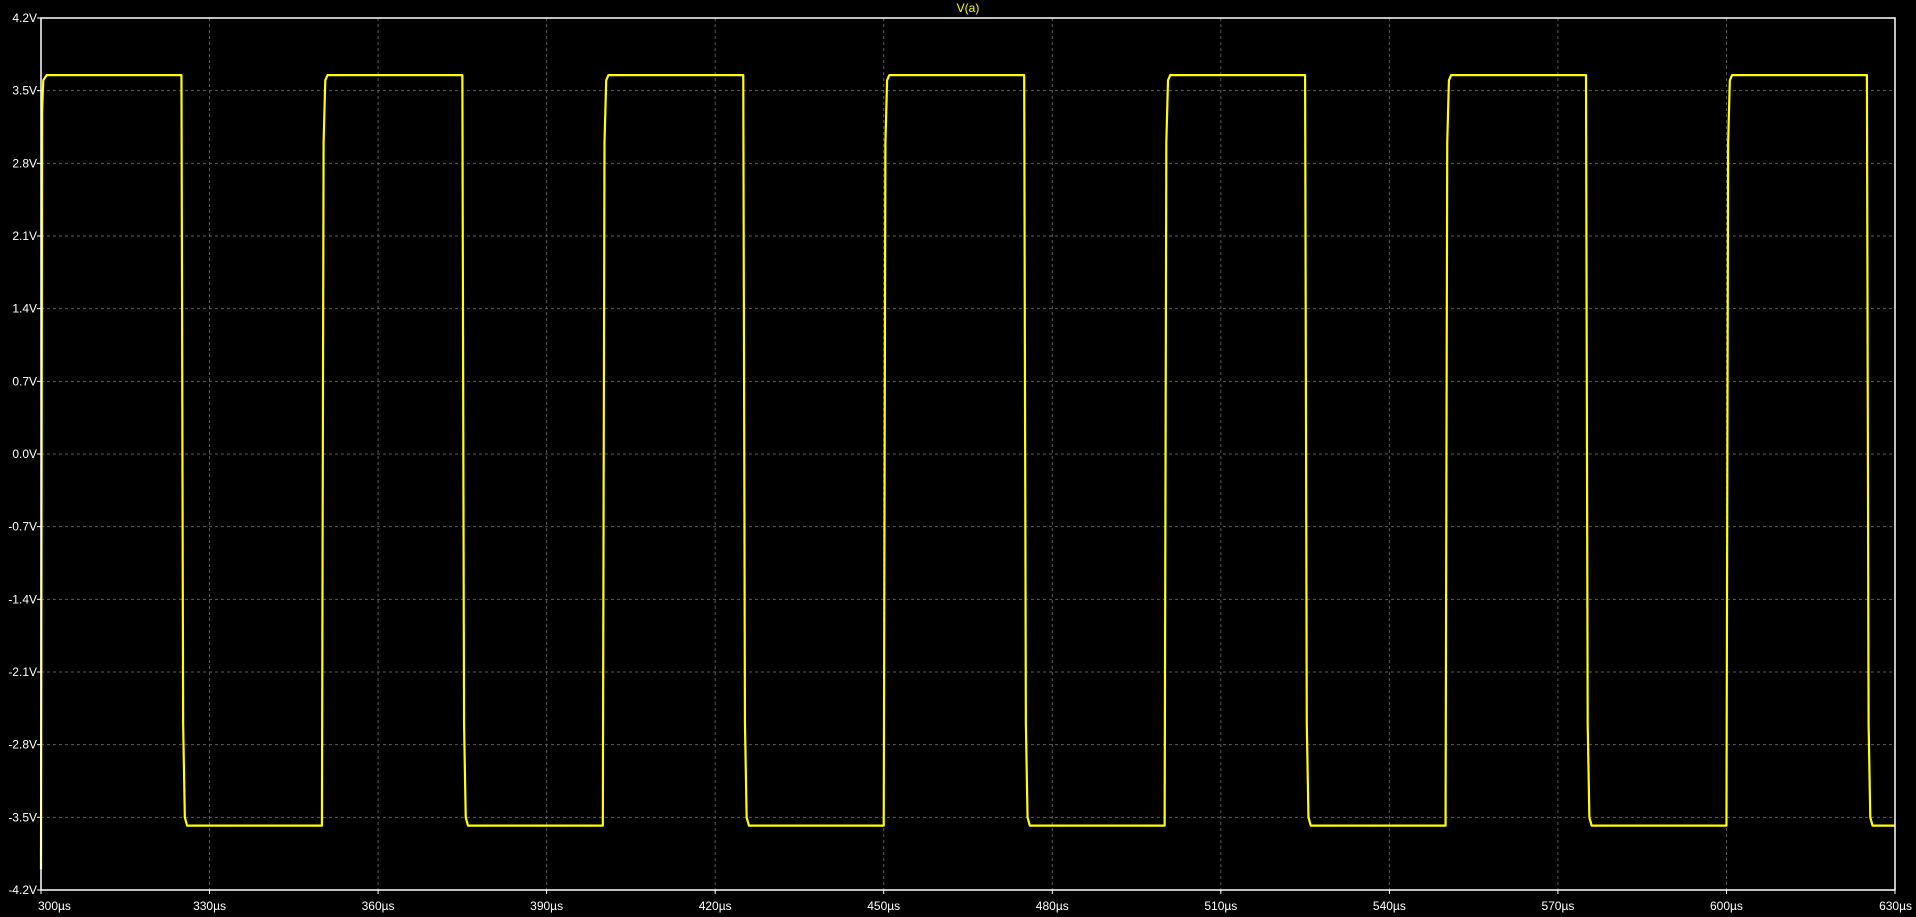  Describe the element at coordinates (546, 906) in the screenshot. I see `x-tick-label: 390µs` at that location.